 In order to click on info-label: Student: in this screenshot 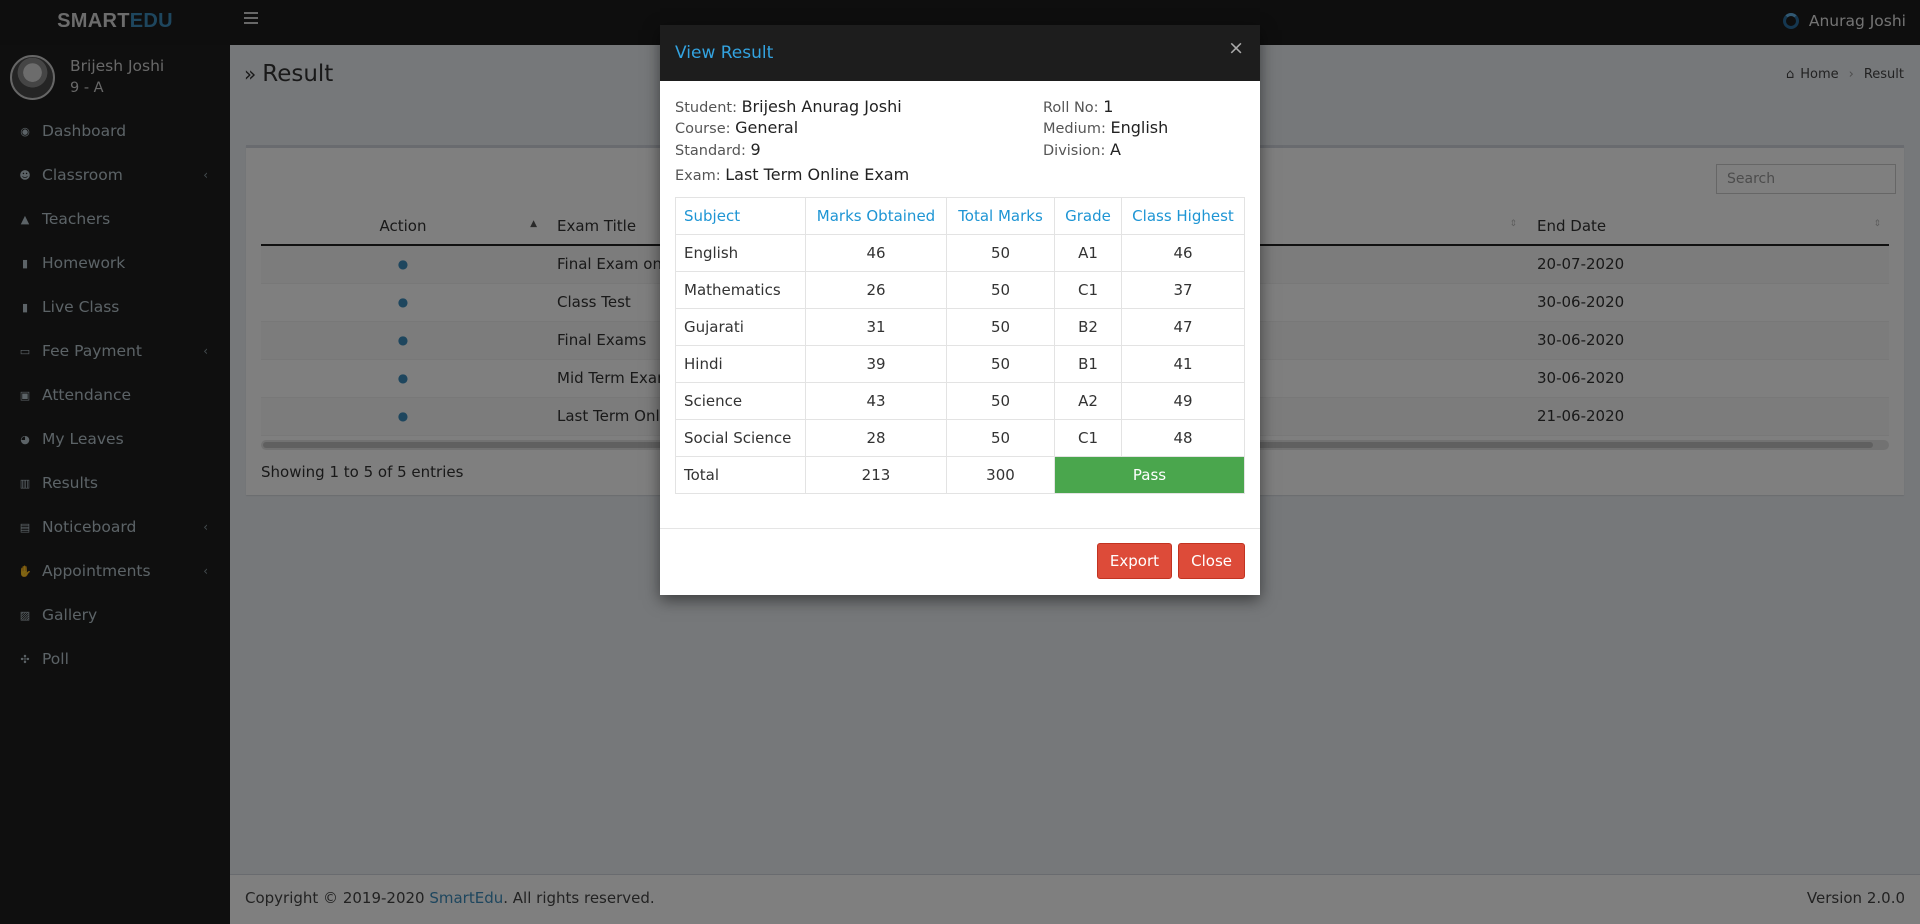, I will do `click(706, 108)`.